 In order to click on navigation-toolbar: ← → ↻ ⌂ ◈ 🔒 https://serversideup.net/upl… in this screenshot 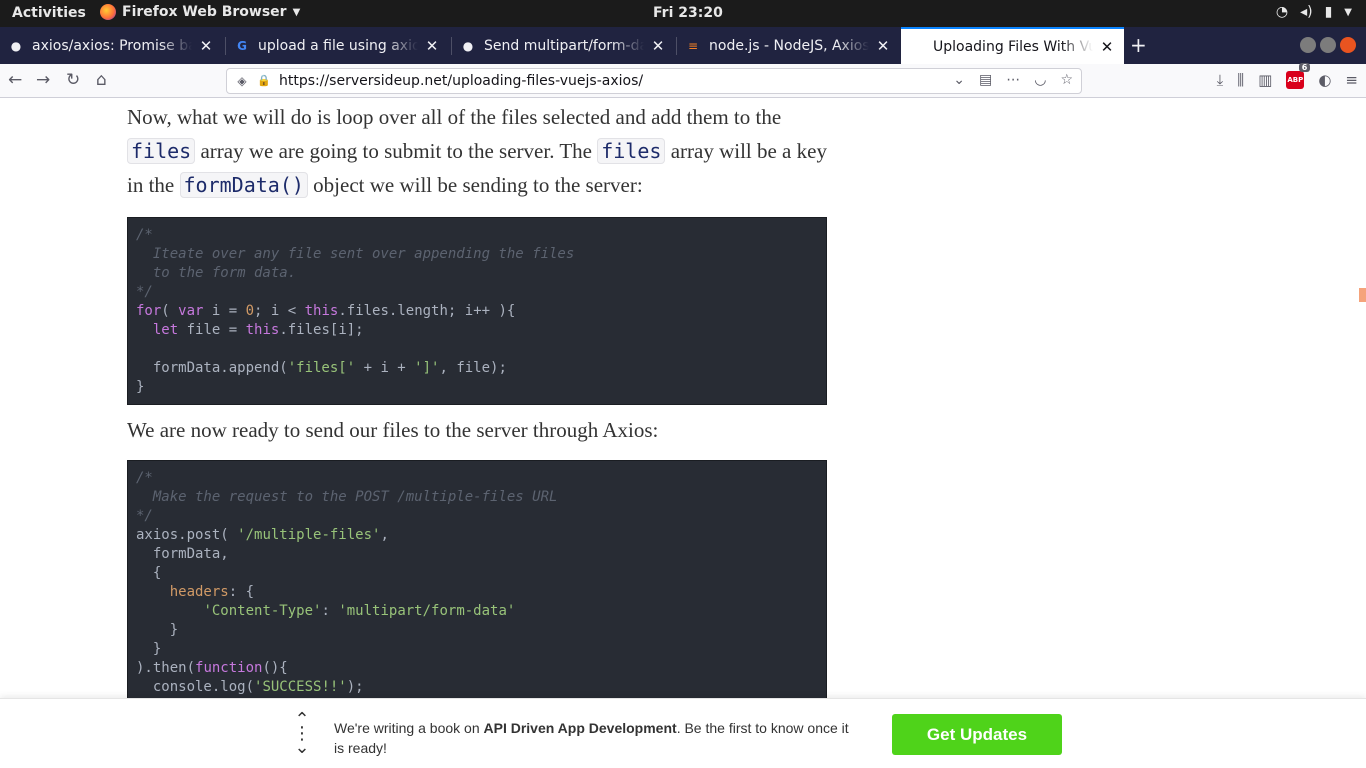, I will do `click(683, 80)`.